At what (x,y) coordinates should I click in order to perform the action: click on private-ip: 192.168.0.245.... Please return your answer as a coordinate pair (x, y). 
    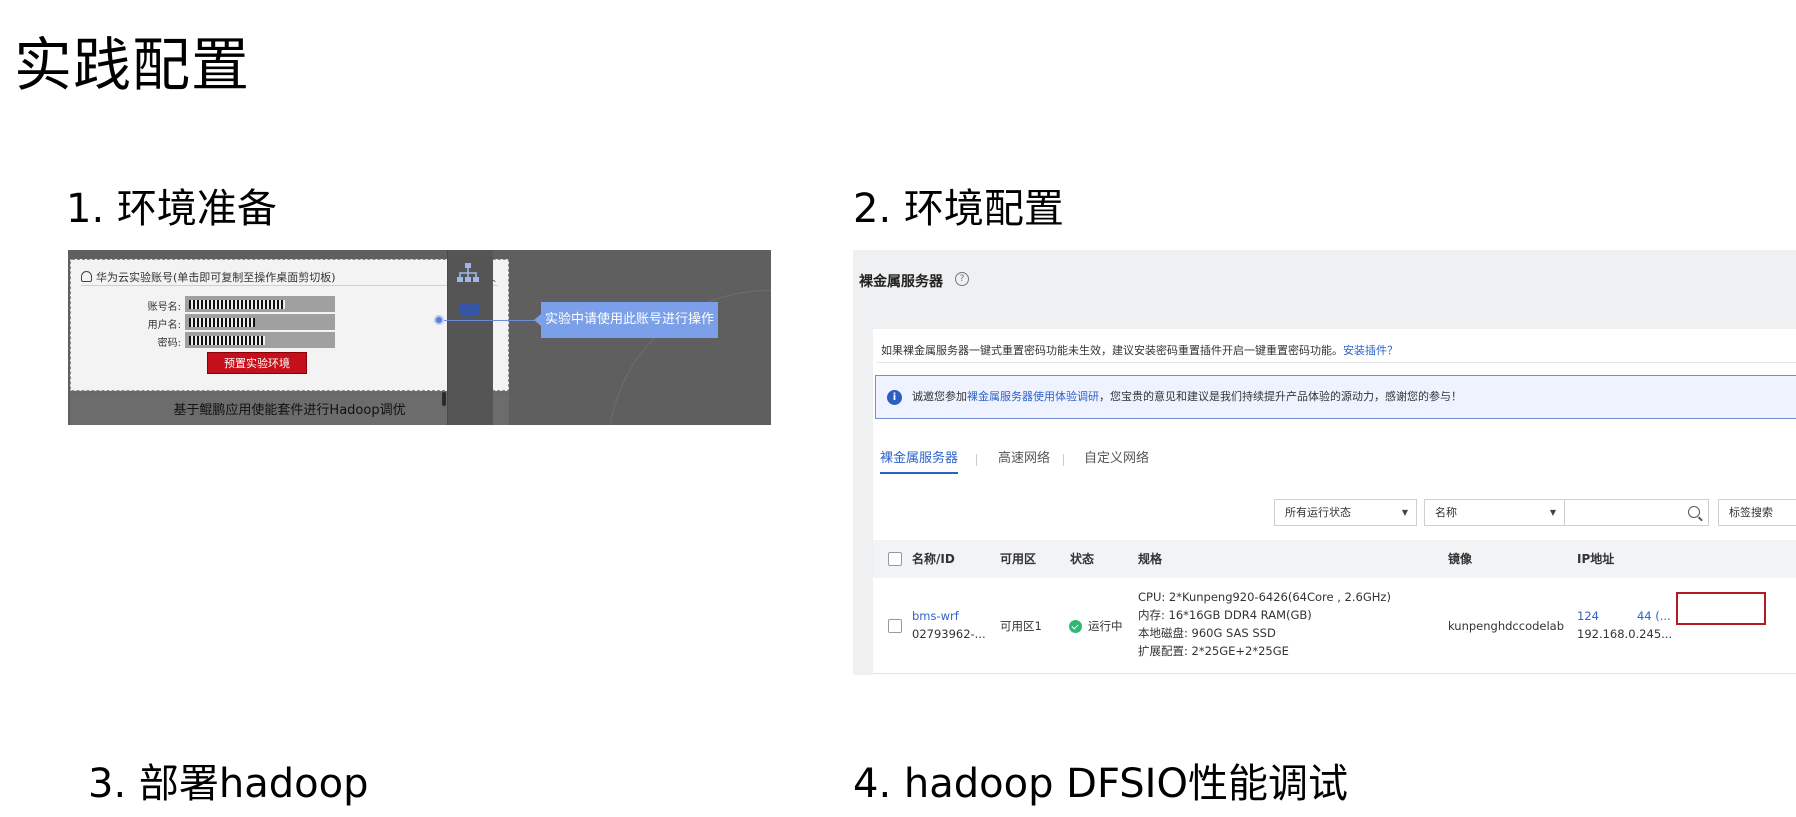
    Looking at the image, I should click on (1625, 634).